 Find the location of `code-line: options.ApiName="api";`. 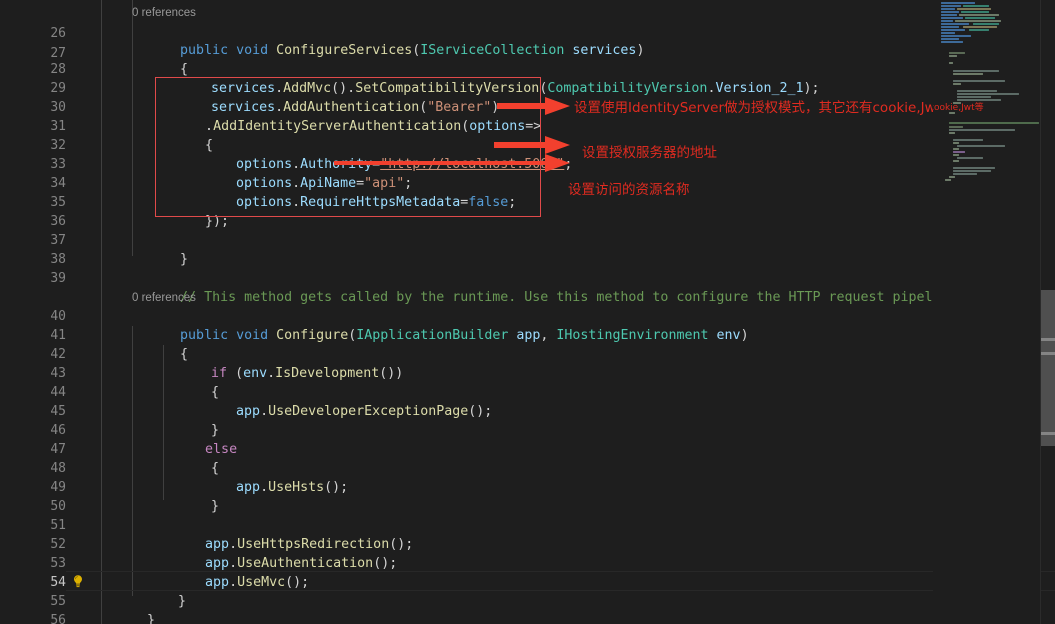

code-line: options.ApiName="api"; is located at coordinates (527, 172).